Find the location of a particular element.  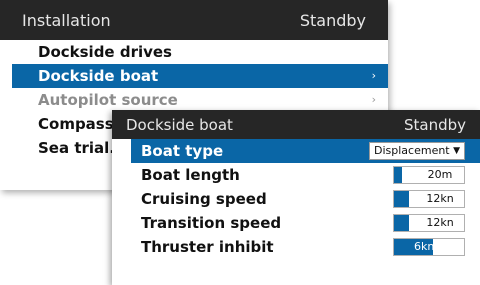

transition-speed-value: 12kn is located at coordinates (429, 223).